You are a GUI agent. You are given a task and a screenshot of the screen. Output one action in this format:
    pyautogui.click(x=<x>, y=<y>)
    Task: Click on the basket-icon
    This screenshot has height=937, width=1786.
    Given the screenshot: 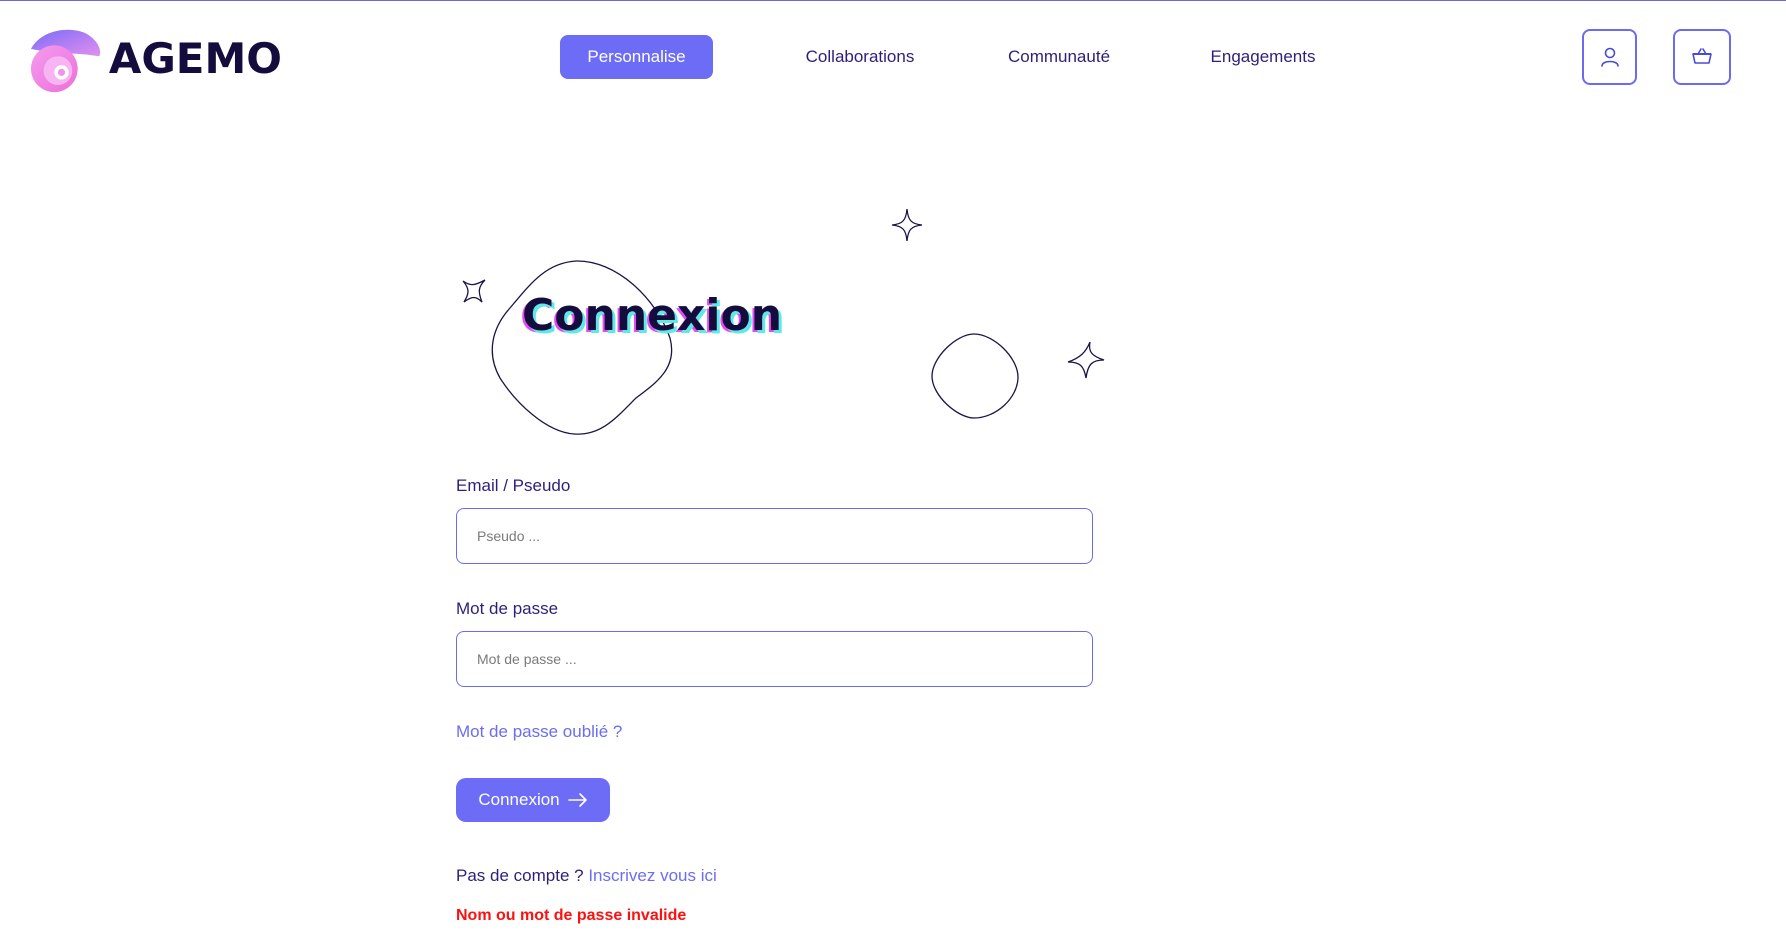 What is the action you would take?
    pyautogui.click(x=1702, y=56)
    